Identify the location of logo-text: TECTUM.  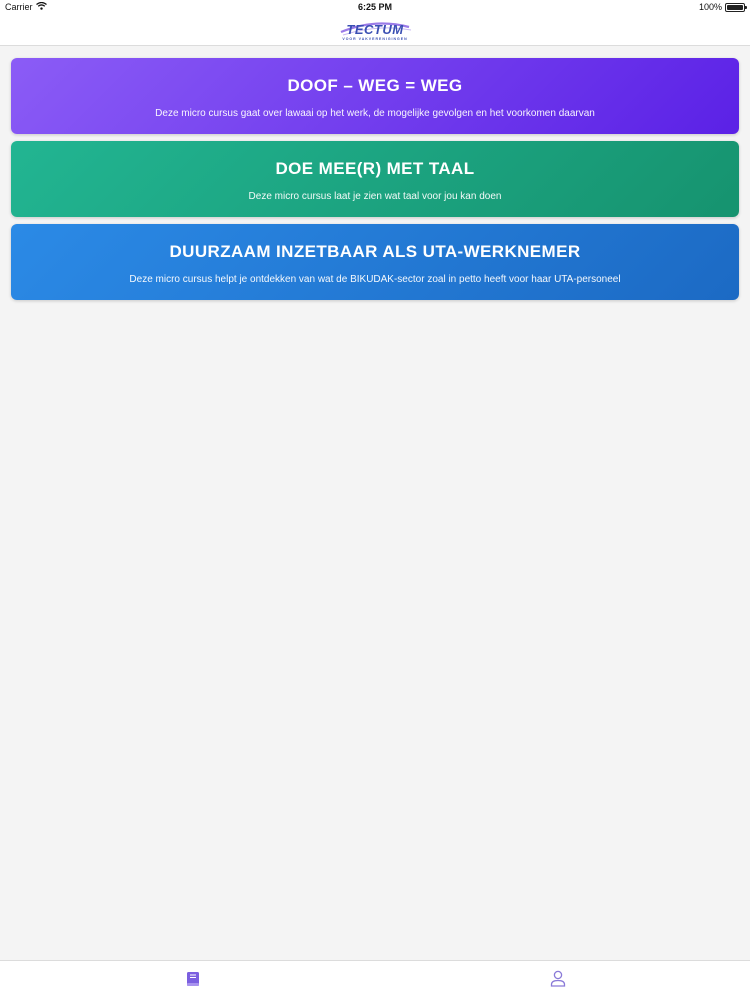
(375, 29).